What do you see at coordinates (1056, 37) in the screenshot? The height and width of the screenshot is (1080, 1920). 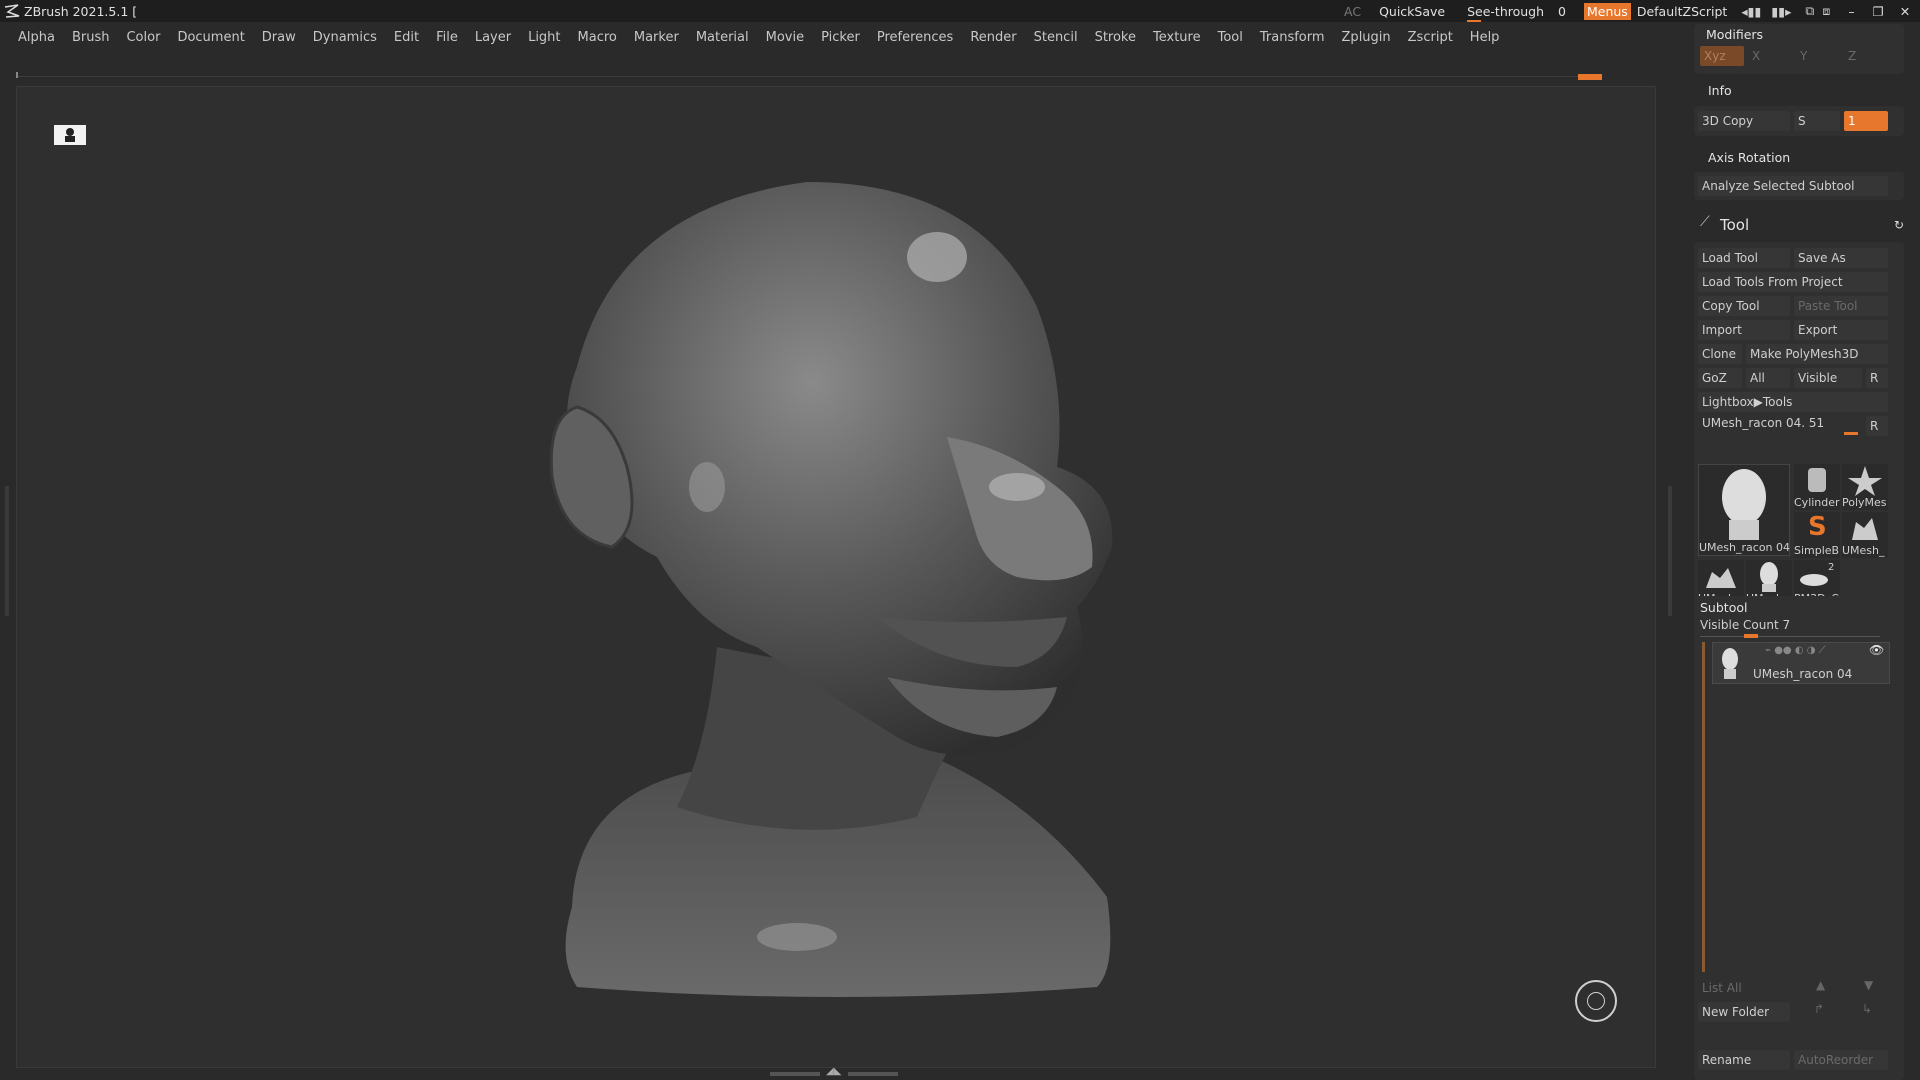 I see `menu-stencil: Stencil` at bounding box center [1056, 37].